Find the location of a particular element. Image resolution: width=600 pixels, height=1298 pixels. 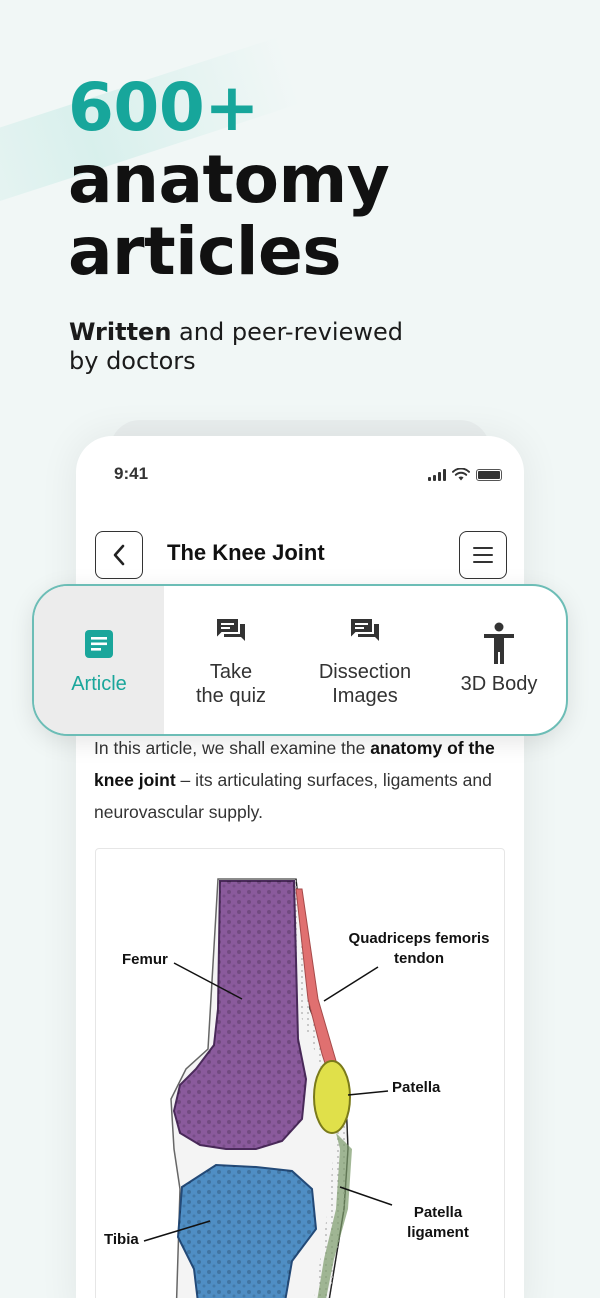

tab-article: Article is located at coordinates (99, 660).